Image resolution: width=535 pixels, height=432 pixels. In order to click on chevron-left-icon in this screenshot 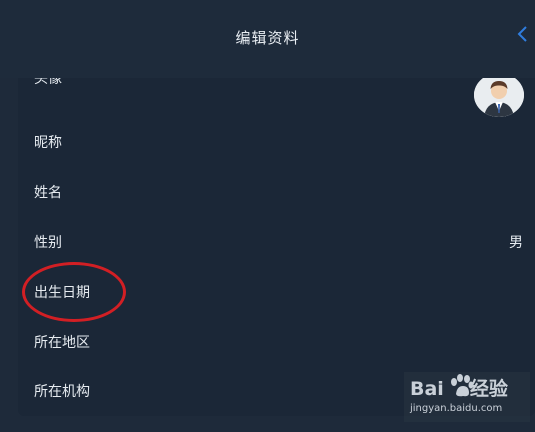, I will do `click(523, 34)`.